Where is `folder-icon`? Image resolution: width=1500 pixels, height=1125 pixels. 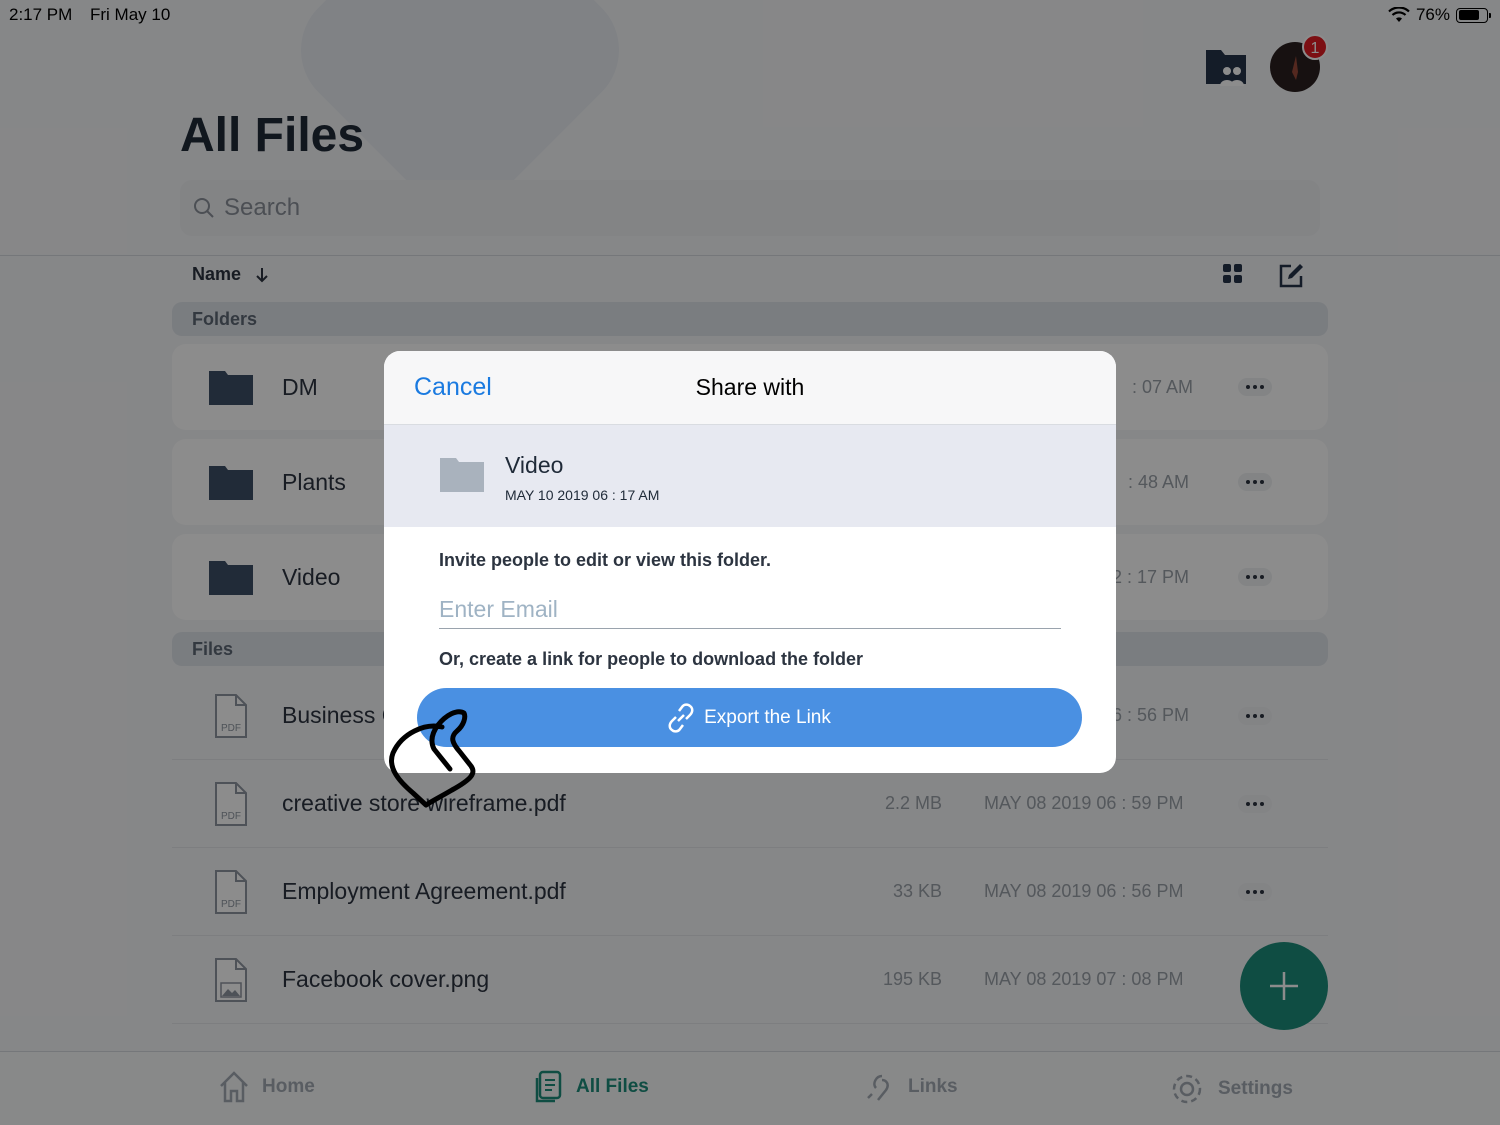 folder-icon is located at coordinates (462, 475).